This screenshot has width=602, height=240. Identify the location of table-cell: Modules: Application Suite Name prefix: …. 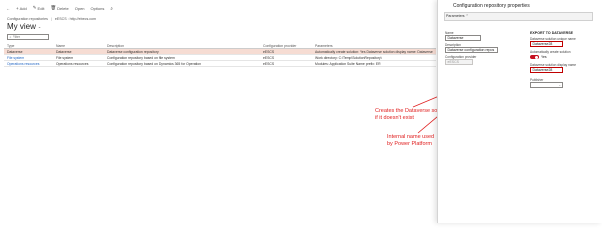
(348, 63).